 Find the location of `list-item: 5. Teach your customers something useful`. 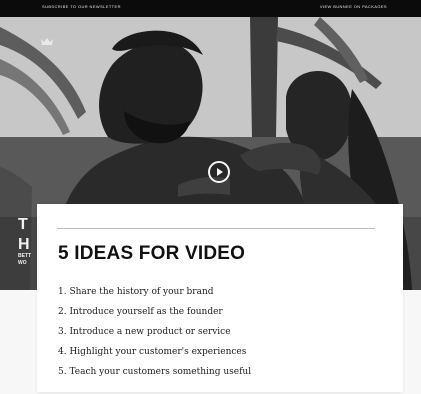

list-item: 5. Teach your customers something useful is located at coordinates (155, 372).